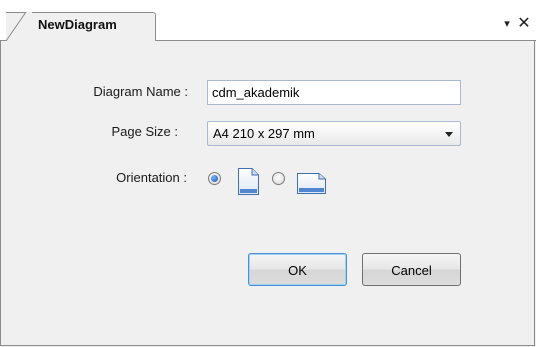 This screenshot has width=536, height=347. What do you see at coordinates (524, 24) in the screenshot?
I see `close-icon: ✕` at bounding box center [524, 24].